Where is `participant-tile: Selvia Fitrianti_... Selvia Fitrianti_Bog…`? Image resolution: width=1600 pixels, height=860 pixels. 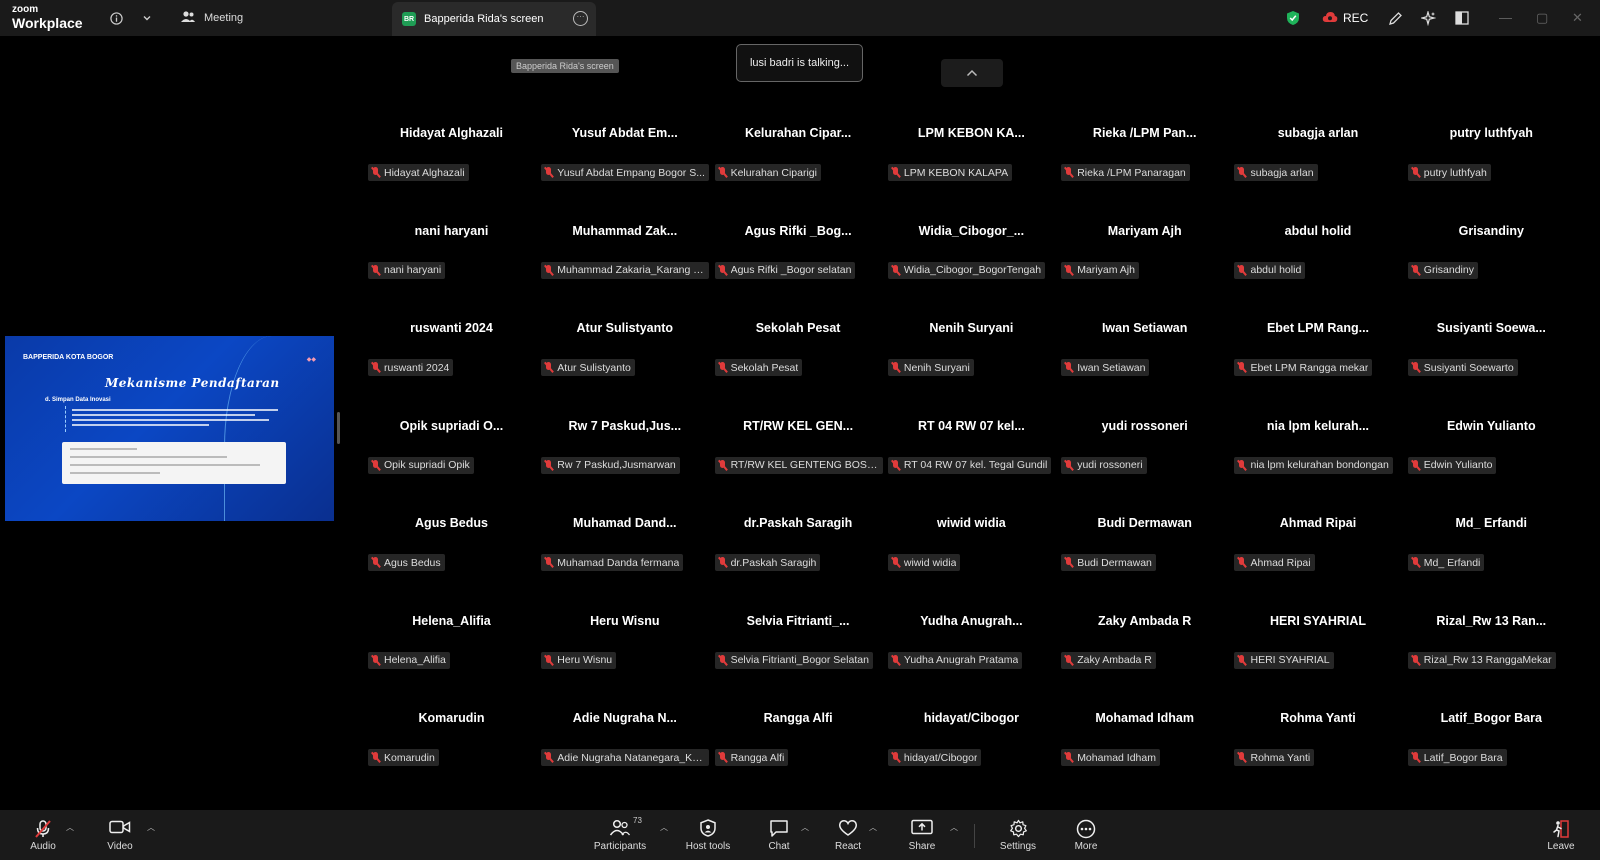
participant-tile: Selvia Fitrianti_... Selvia Fitrianti_Bog… is located at coordinates (798, 656).